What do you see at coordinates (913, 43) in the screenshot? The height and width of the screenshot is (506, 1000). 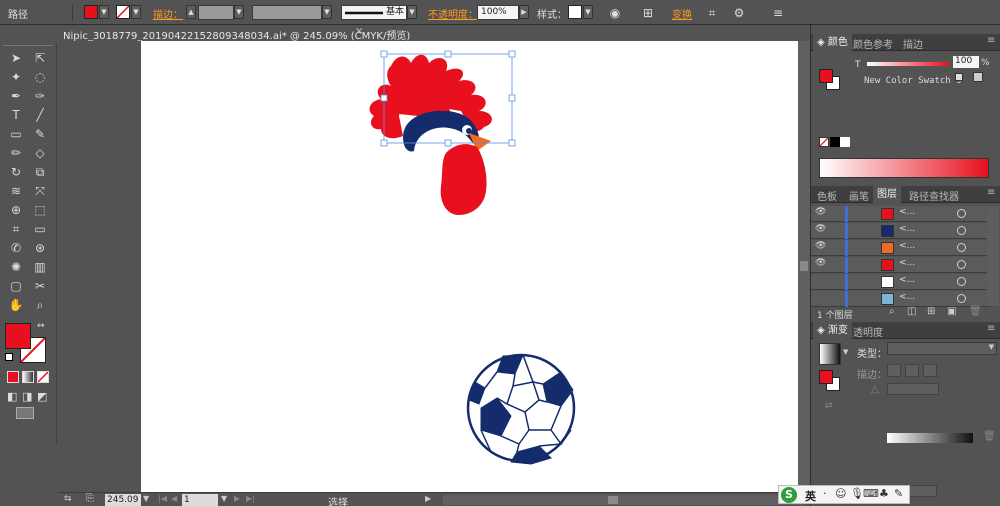 I see `tab-stroke: 描边` at bounding box center [913, 43].